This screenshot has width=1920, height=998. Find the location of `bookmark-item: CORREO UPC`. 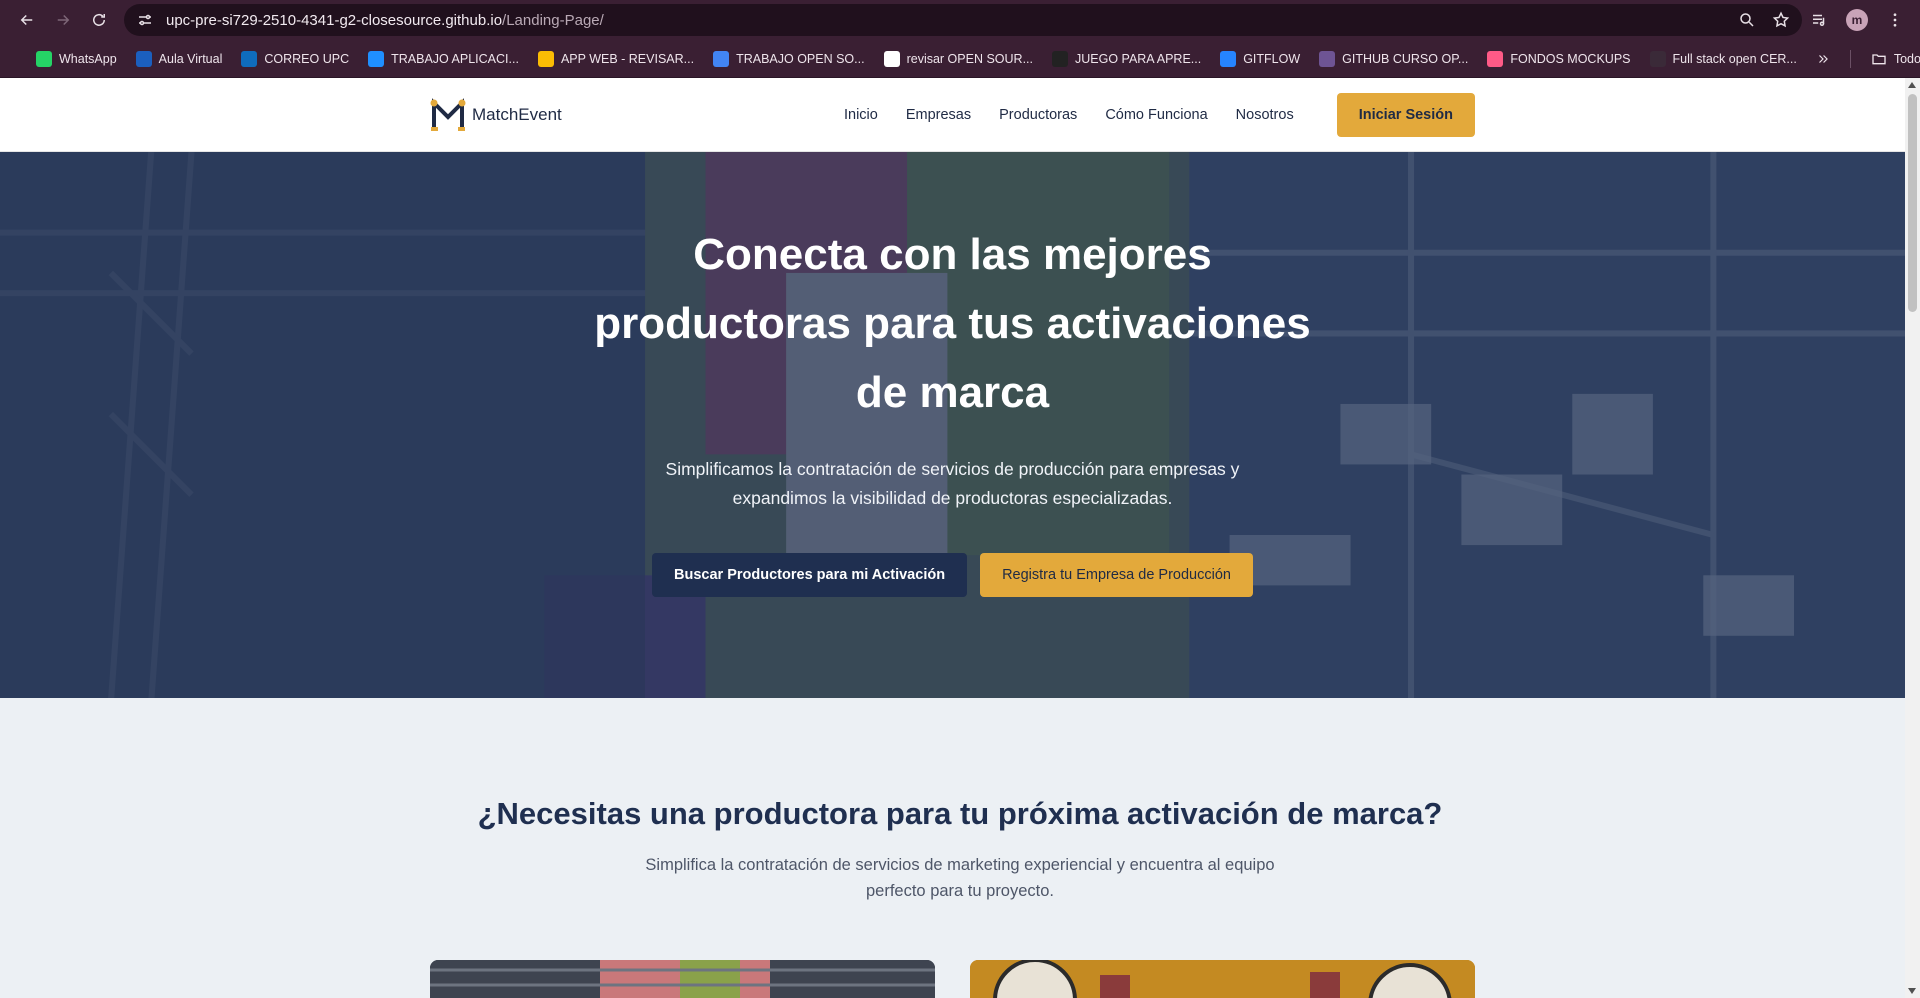

bookmark-item: CORREO UPC is located at coordinates (295, 58).